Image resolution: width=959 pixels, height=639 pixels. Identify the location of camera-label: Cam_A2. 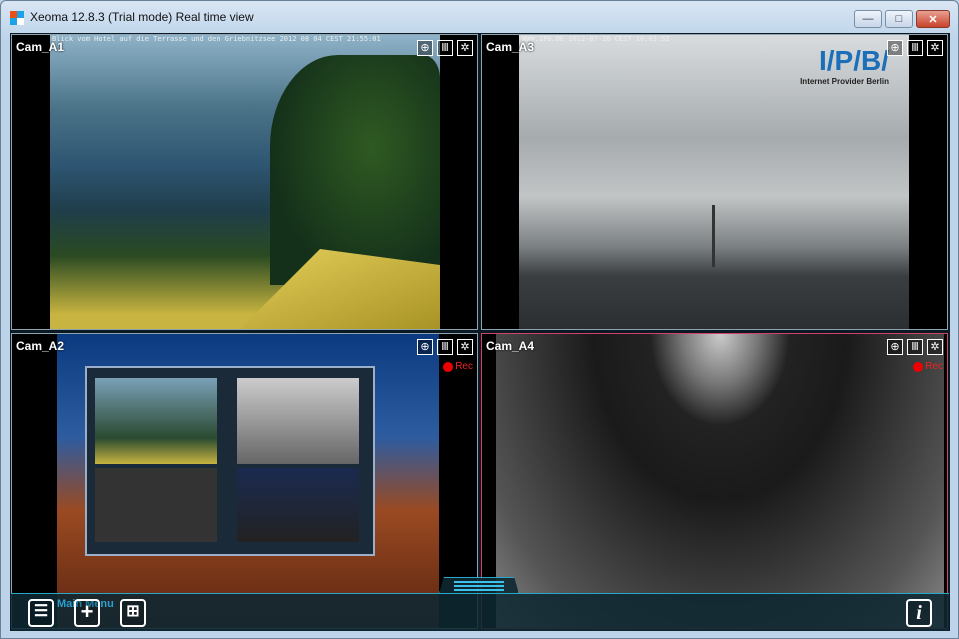
(40, 346).